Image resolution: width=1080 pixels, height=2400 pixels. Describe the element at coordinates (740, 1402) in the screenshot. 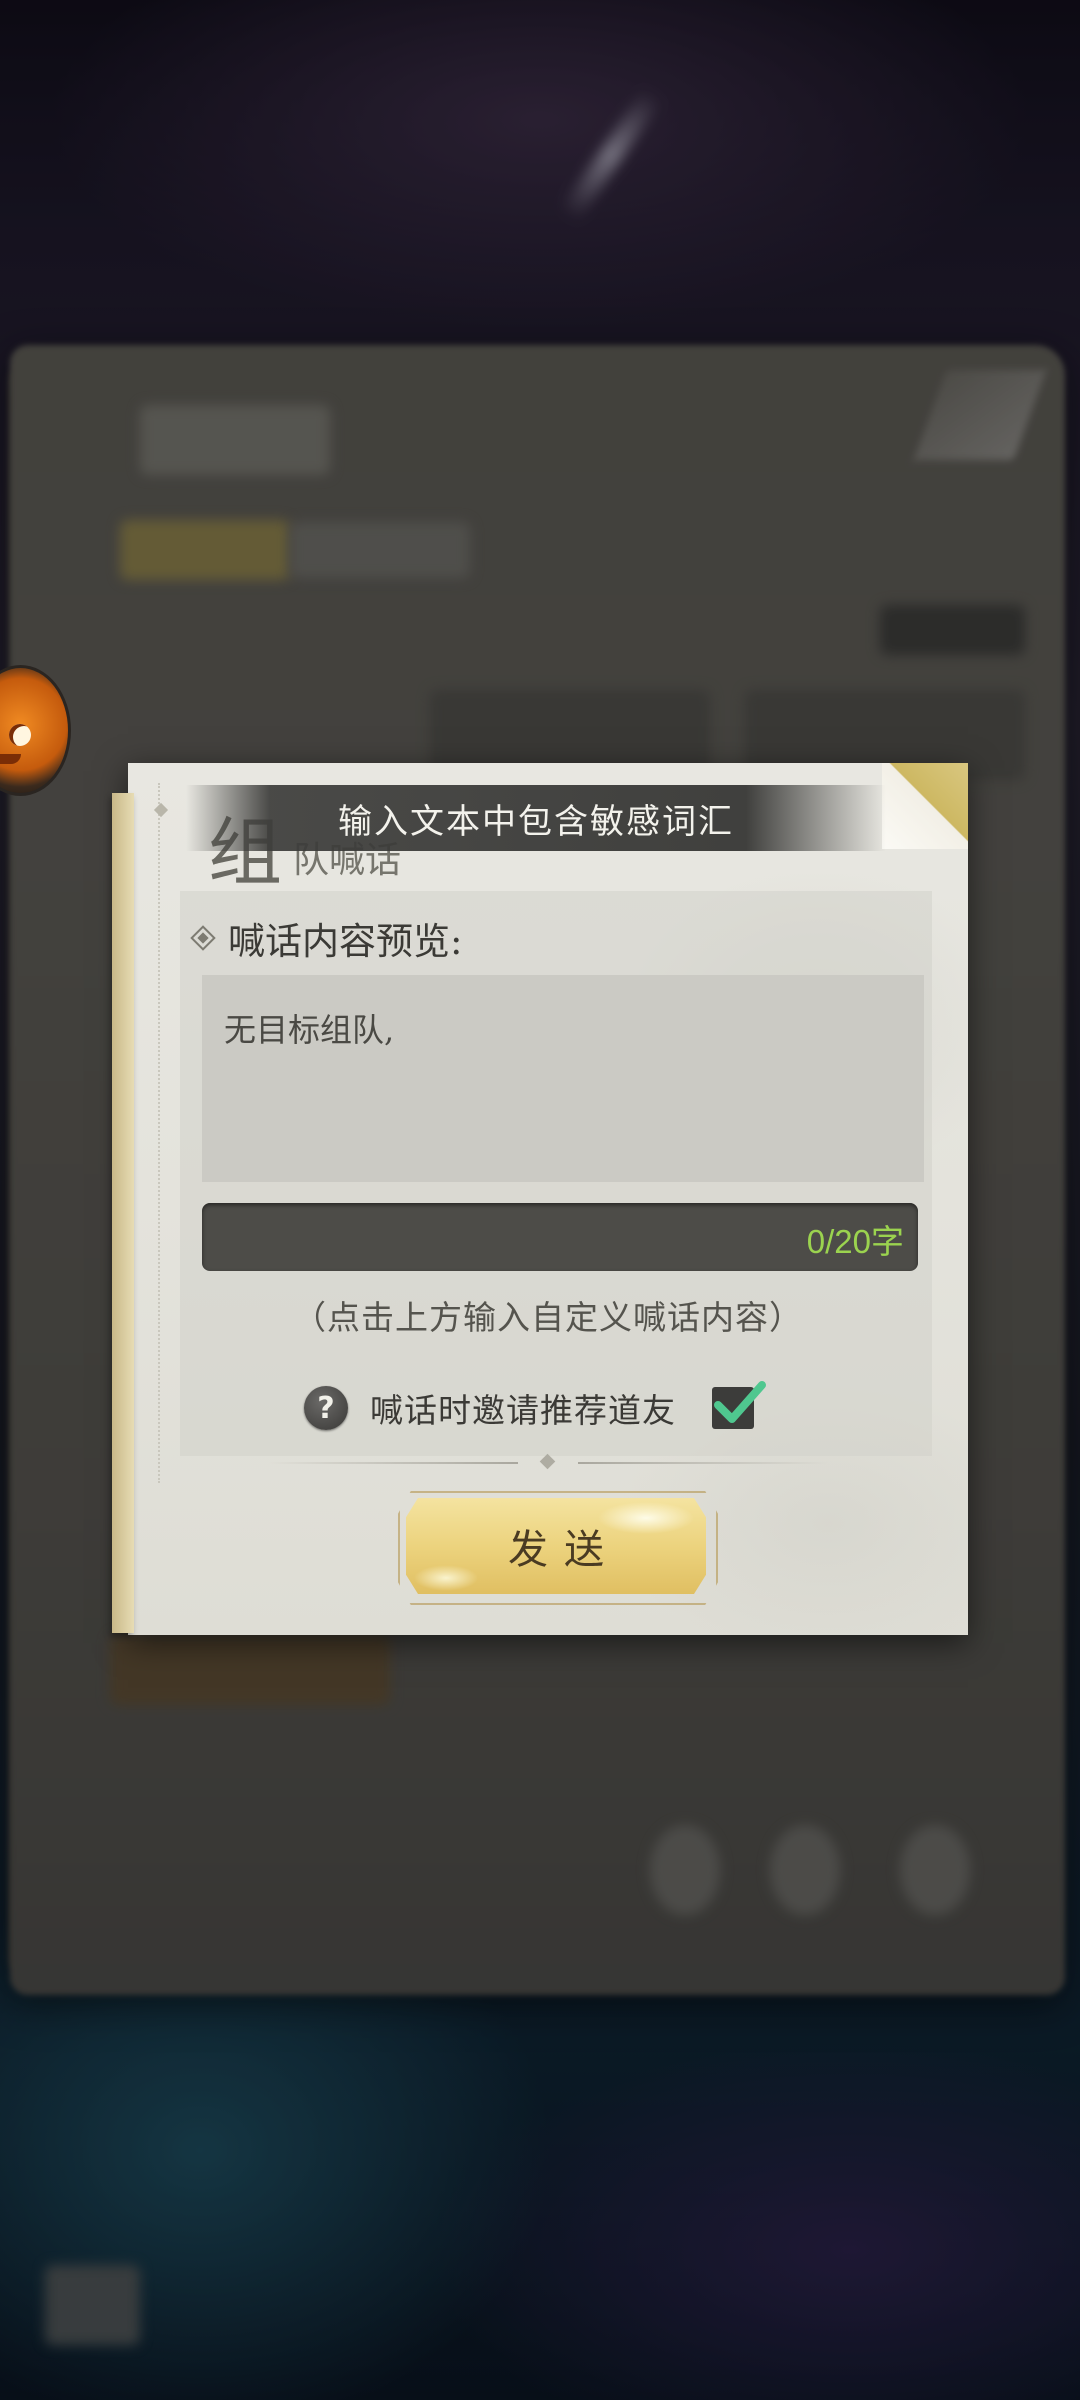

I see `checkmark-icon` at that location.